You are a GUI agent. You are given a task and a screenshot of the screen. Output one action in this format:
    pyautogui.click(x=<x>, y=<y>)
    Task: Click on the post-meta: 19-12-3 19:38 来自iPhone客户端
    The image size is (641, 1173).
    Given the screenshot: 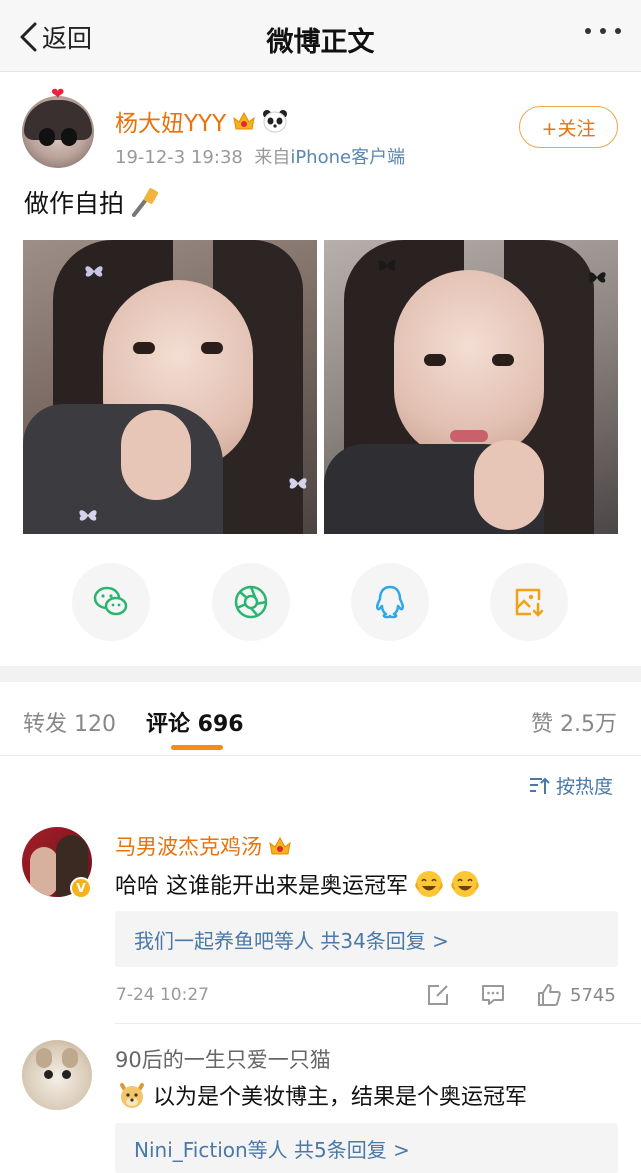 What is the action you would take?
    pyautogui.click(x=260, y=156)
    